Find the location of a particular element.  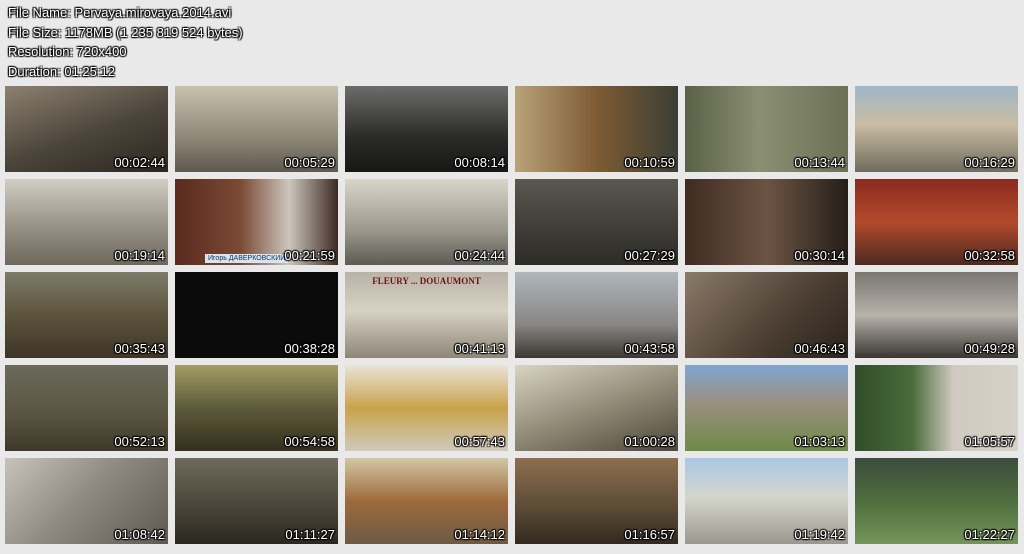

timestamp-label: 00:02:44 is located at coordinates (139, 162).